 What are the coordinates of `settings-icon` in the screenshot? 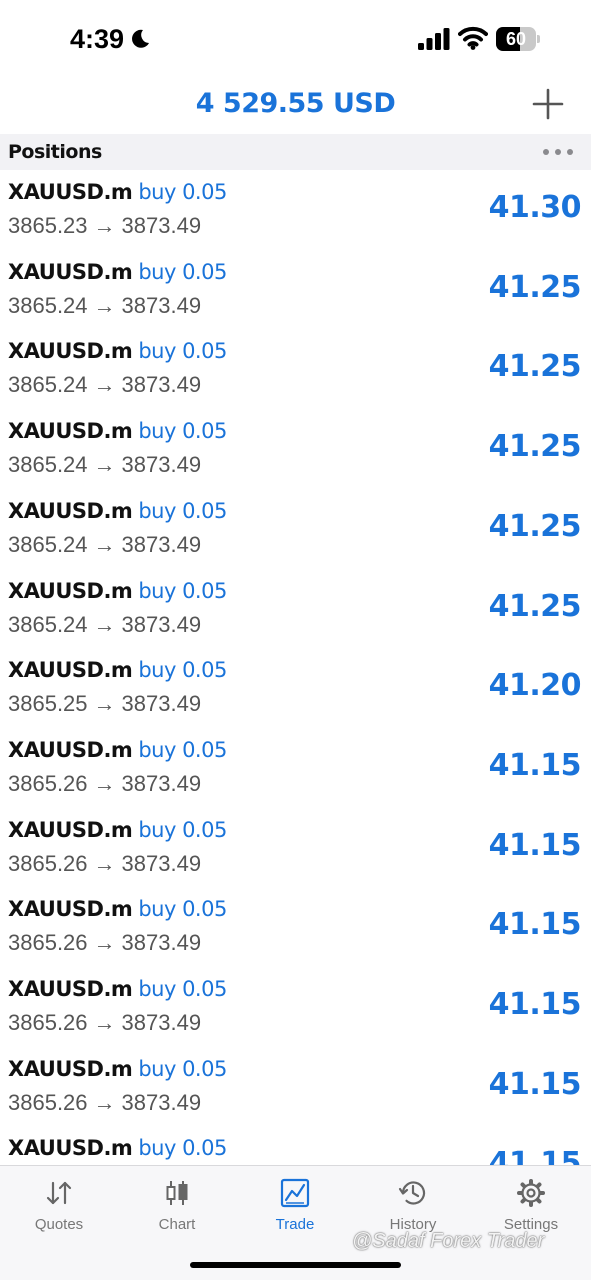 It's located at (531, 1193).